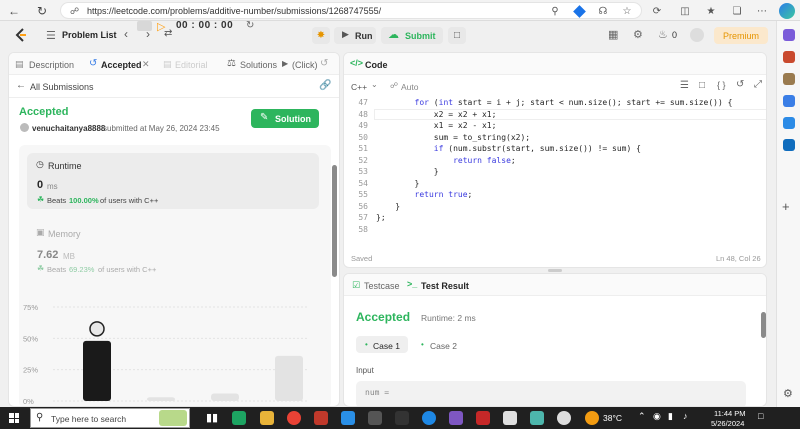  I want to click on battery-icon: ▮, so click(670, 416).